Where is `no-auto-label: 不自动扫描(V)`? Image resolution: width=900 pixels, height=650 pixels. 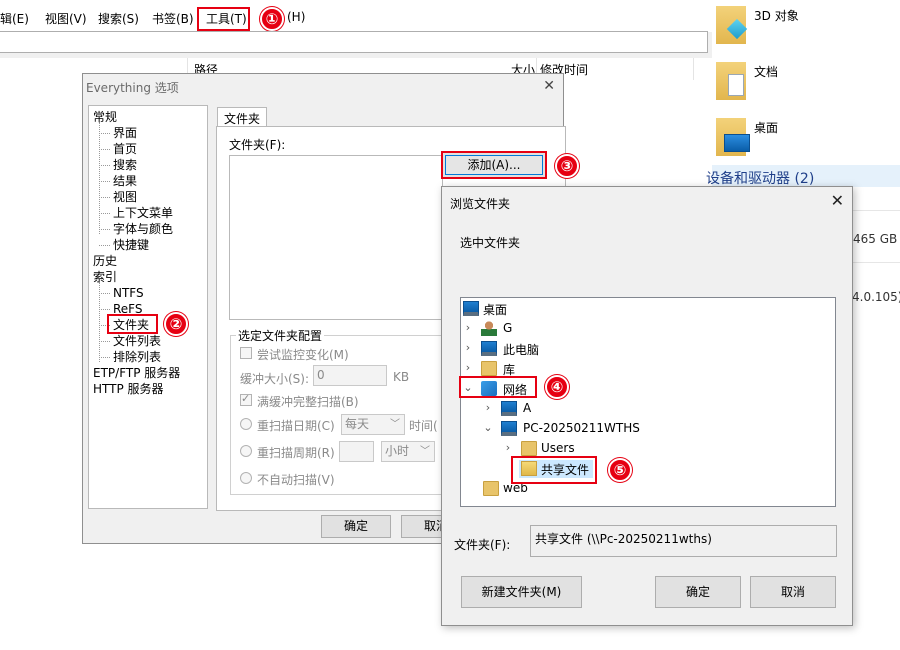 no-auto-label: 不自动扫描(V) is located at coordinates (296, 480).